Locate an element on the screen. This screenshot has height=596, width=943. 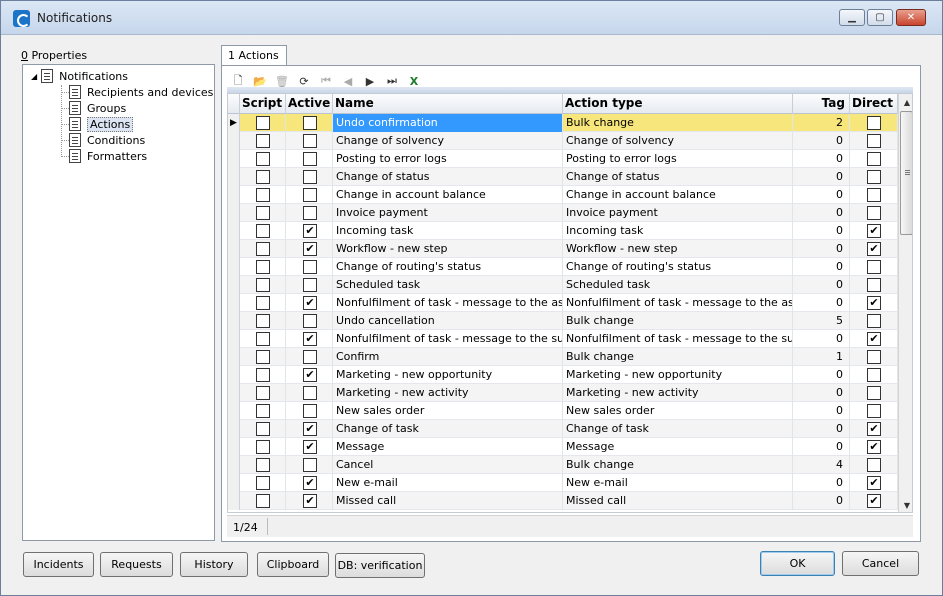
minimize-button: ▁ is located at coordinates (852, 17).